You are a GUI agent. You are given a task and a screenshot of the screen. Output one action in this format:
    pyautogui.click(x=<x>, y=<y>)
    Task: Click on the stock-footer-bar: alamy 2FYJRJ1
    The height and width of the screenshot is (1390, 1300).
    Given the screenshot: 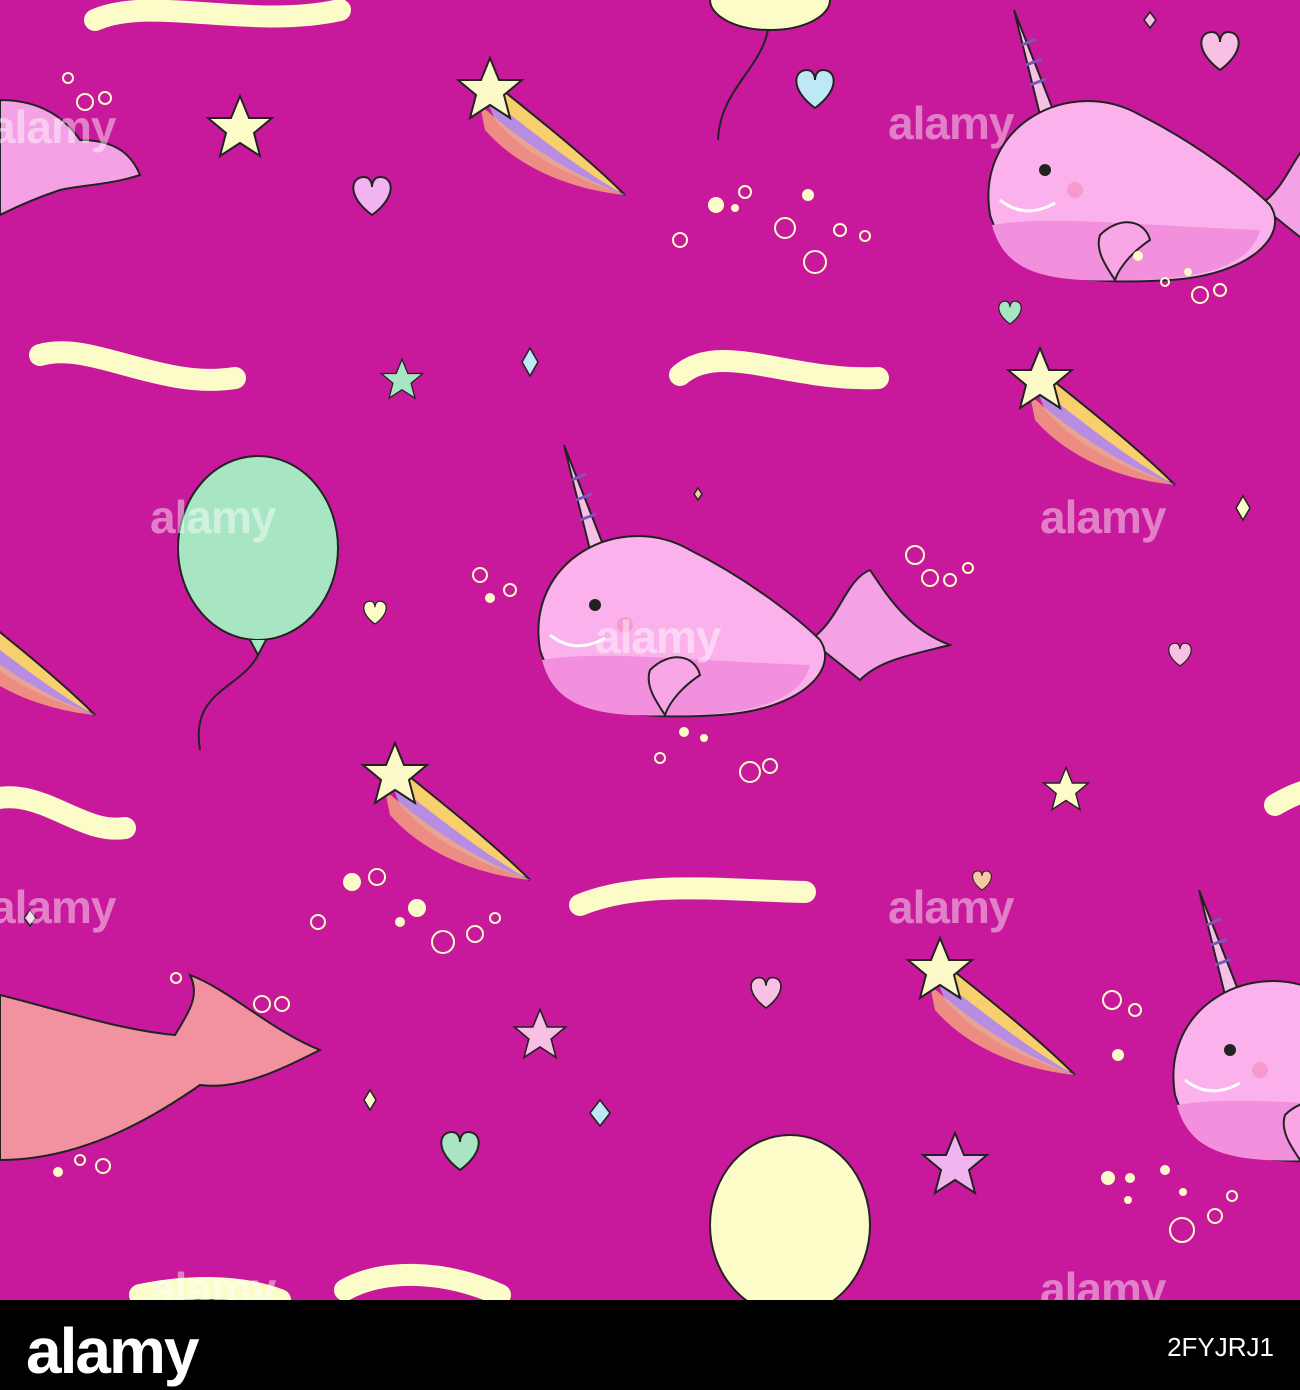 What is the action you would take?
    pyautogui.click(x=650, y=1345)
    